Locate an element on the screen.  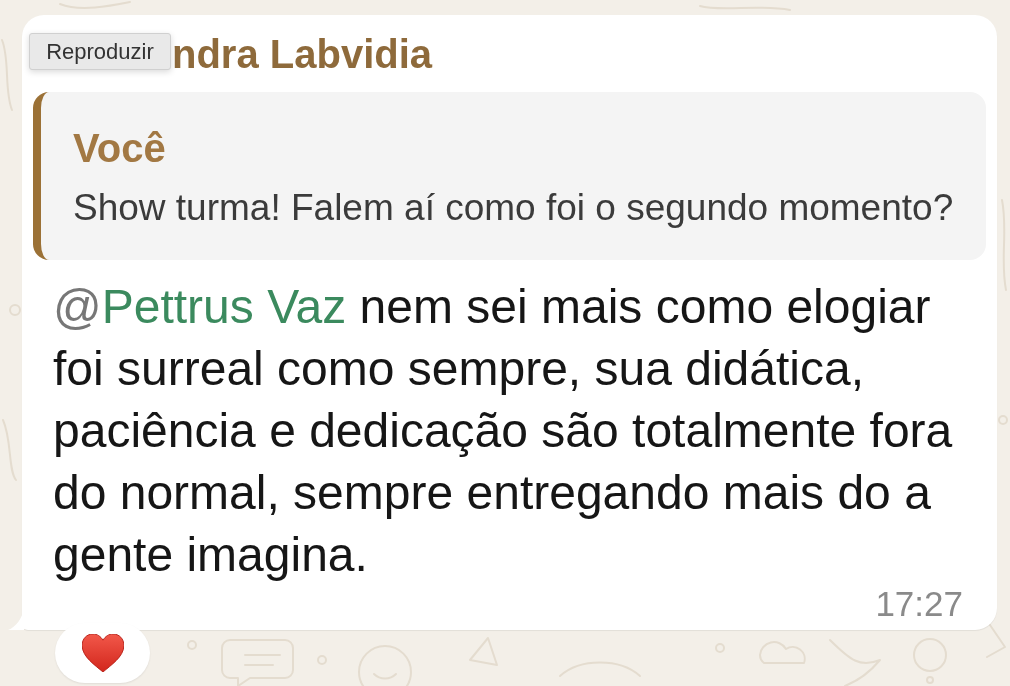
message-time: 17:27 is located at coordinates (919, 604).